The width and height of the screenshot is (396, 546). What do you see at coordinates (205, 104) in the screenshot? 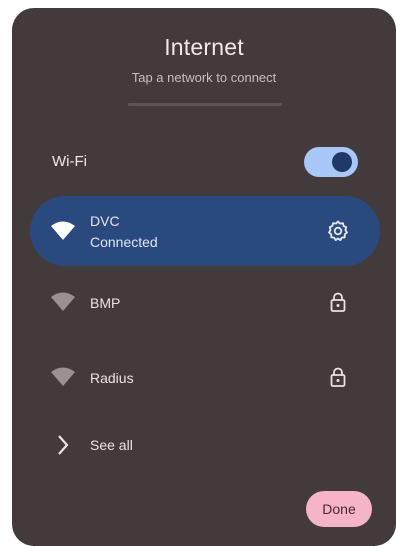
I see `divider` at bounding box center [205, 104].